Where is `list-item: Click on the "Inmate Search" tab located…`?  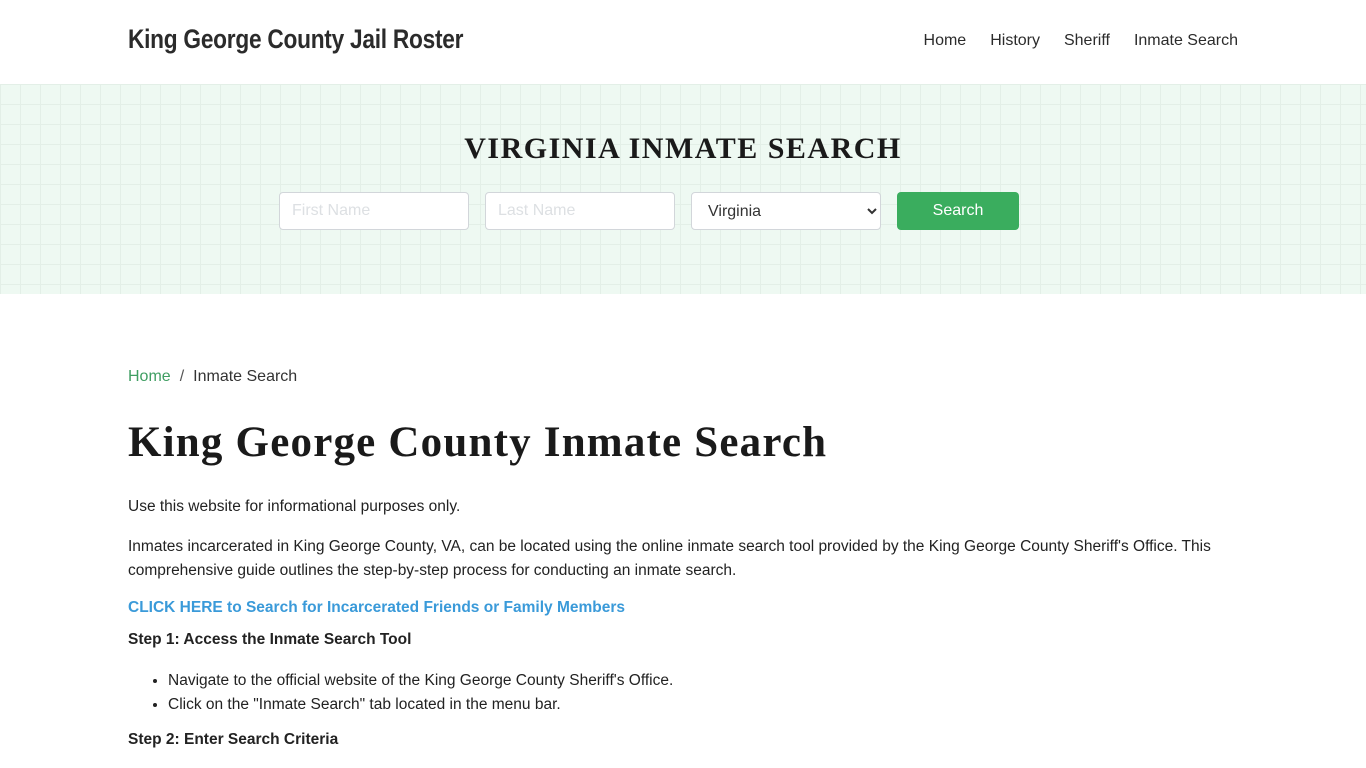
list-item: Click on the "Inmate Search" tab located… is located at coordinates (703, 705).